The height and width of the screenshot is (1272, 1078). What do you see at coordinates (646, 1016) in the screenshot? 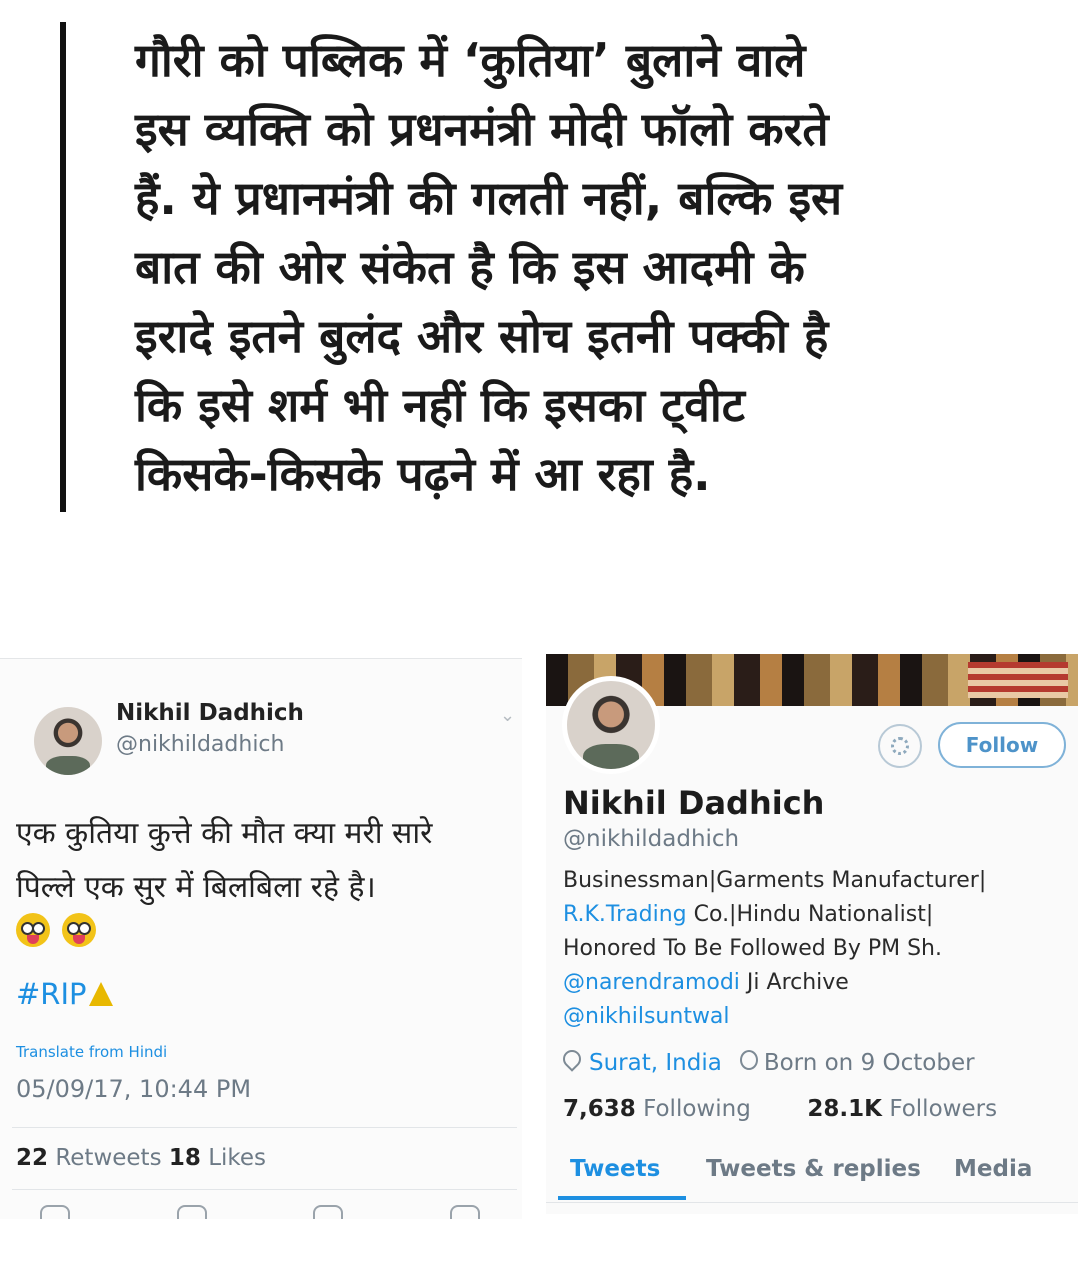
I see `mention-link: @nikhilsuntwal` at bounding box center [646, 1016].